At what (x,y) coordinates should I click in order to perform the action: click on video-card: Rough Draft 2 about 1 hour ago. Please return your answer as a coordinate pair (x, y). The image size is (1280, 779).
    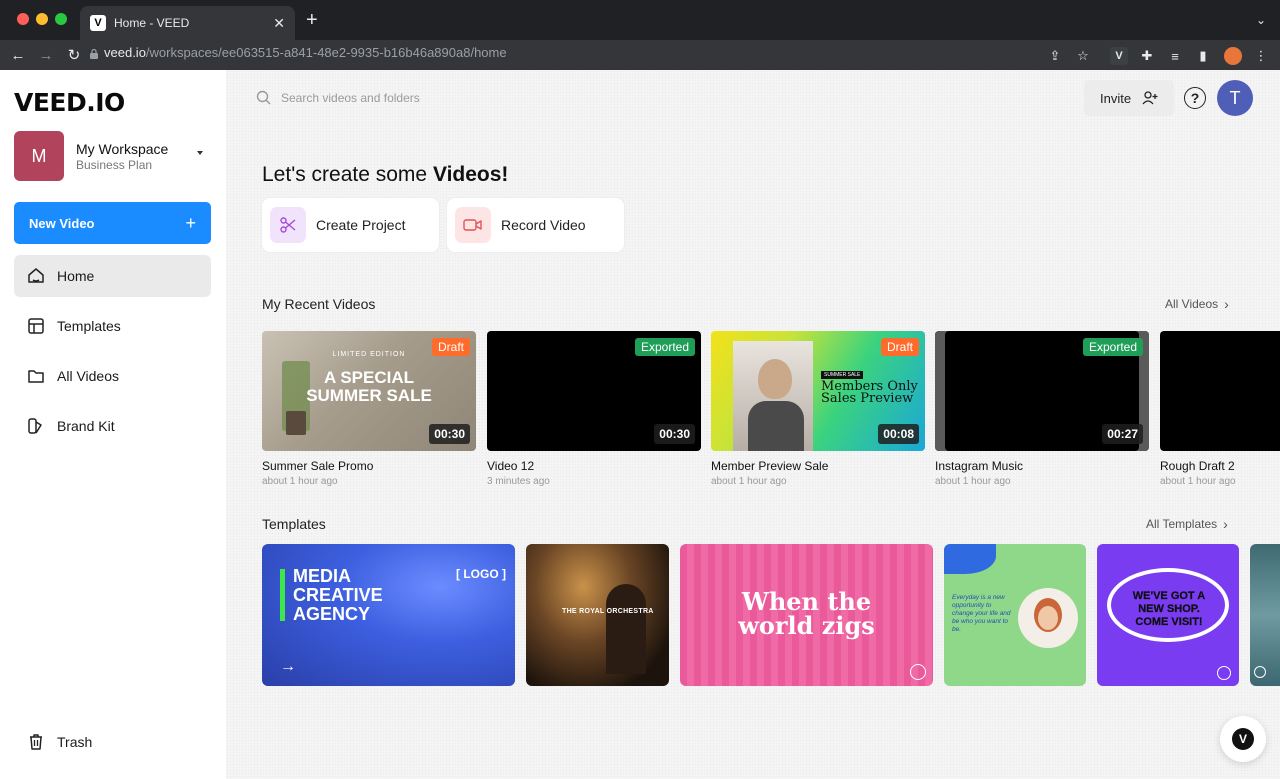
    Looking at the image, I should click on (1220, 409).